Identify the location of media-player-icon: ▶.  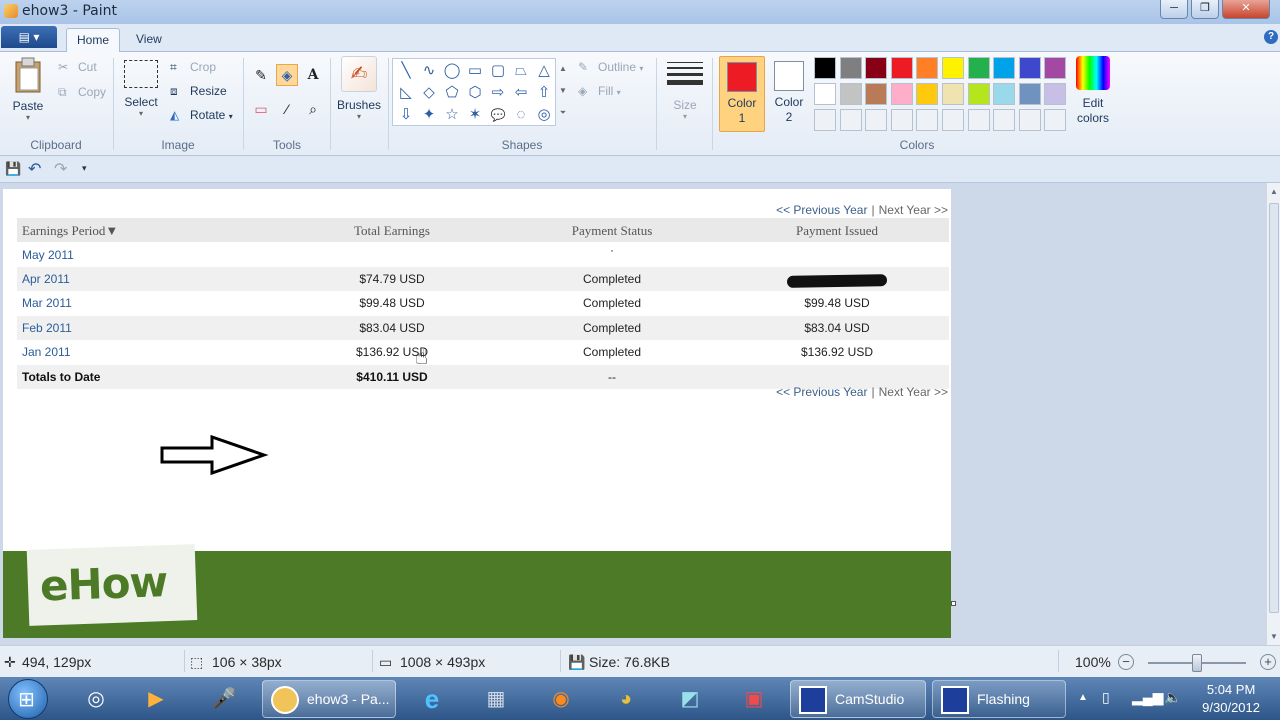
(156, 699).